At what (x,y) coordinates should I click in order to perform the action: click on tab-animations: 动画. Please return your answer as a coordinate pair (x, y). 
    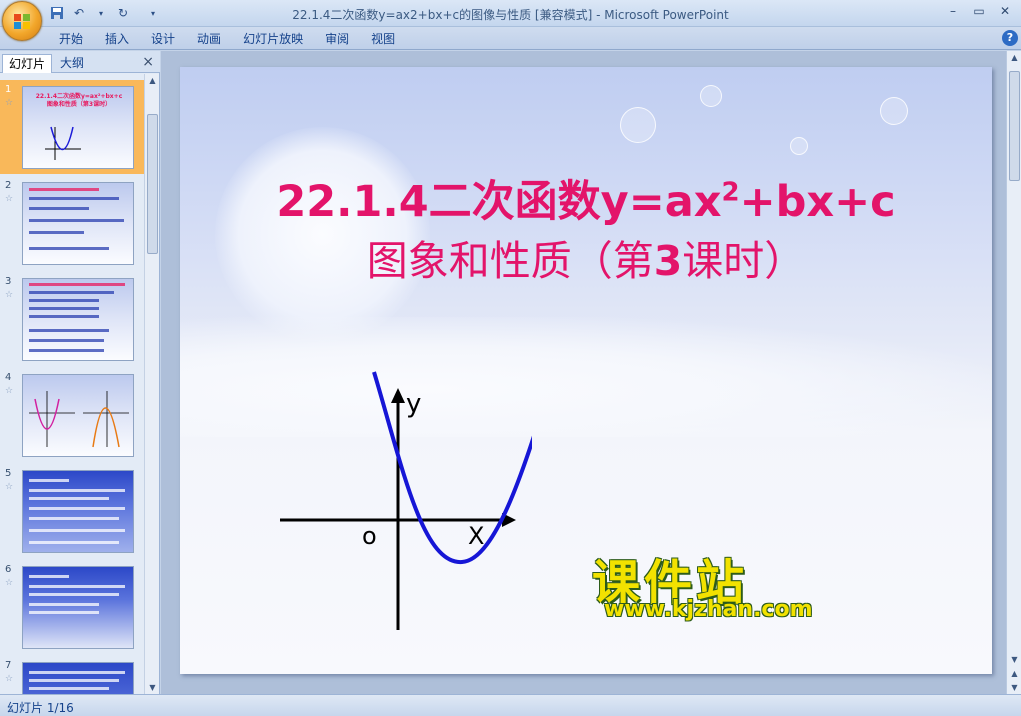
    Looking at the image, I should click on (209, 39).